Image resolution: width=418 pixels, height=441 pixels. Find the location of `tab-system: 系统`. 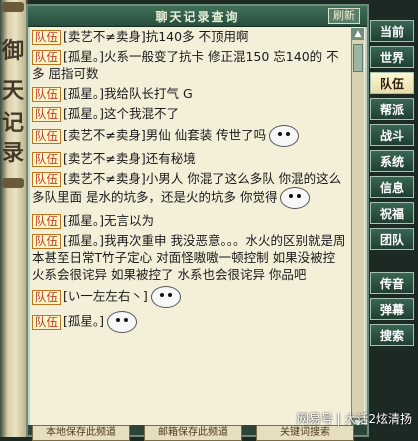

tab-system: 系统 is located at coordinates (392, 161).